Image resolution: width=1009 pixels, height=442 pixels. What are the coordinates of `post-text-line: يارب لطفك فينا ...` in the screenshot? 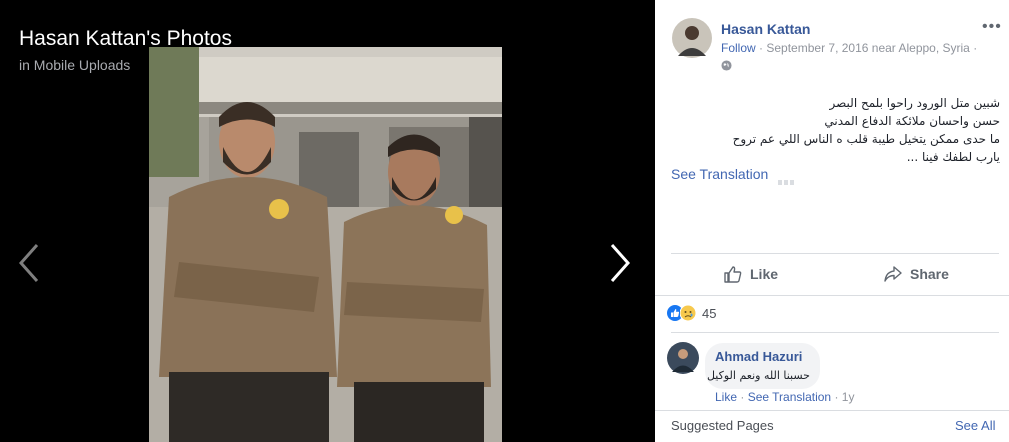 It's located at (953, 157).